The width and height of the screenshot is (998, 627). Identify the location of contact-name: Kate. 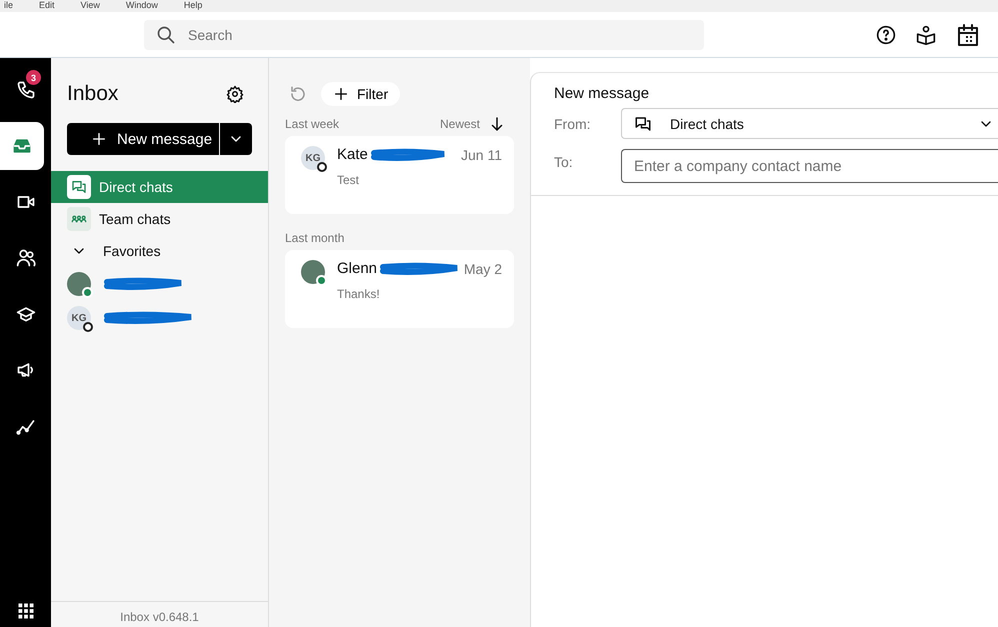
(352, 154).